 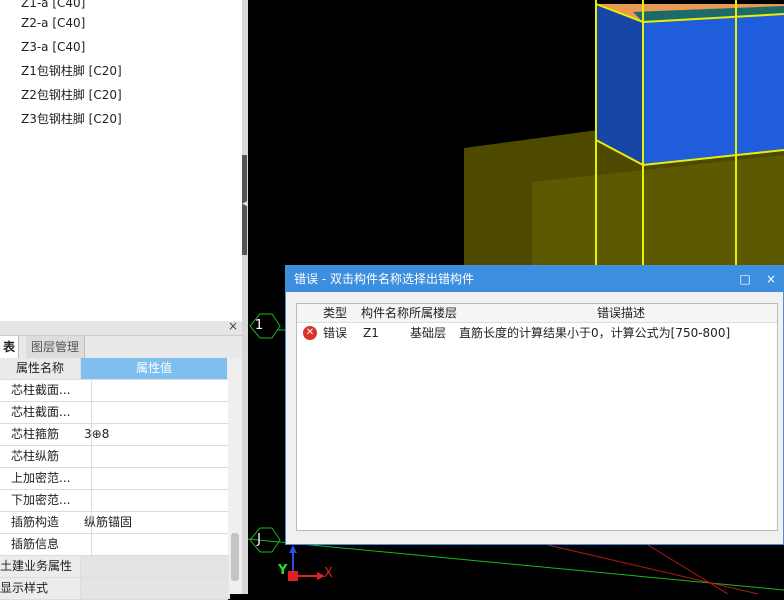 I want to click on scrollbar, so click(x=235, y=476).